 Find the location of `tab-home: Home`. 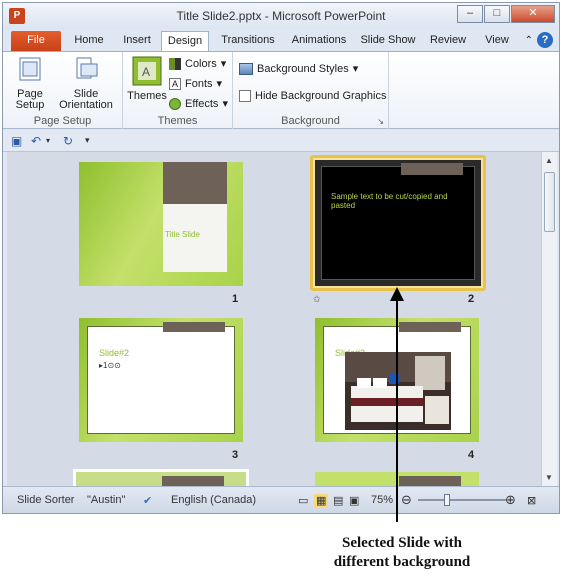

tab-home: Home is located at coordinates (89, 41).